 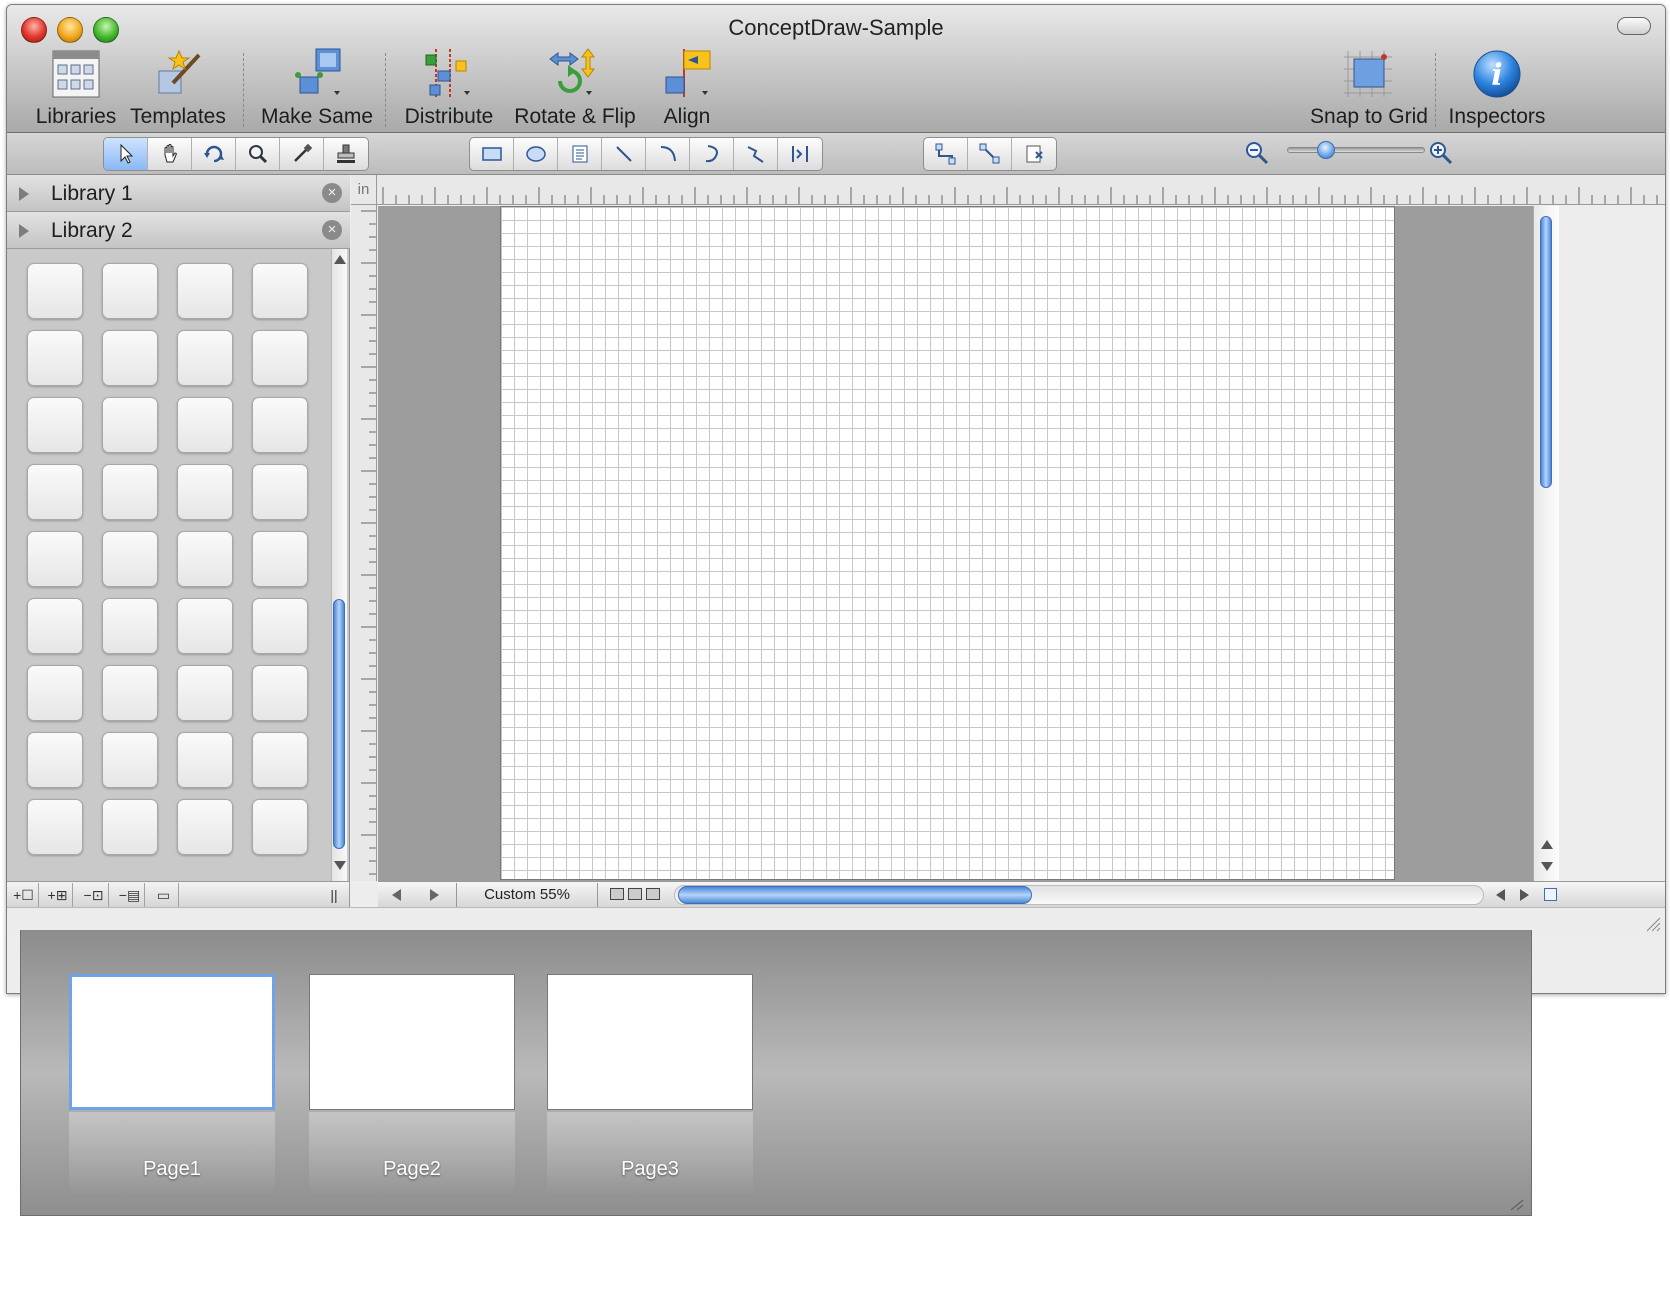 What do you see at coordinates (339, 565) in the screenshot?
I see `library-scrollbar` at bounding box center [339, 565].